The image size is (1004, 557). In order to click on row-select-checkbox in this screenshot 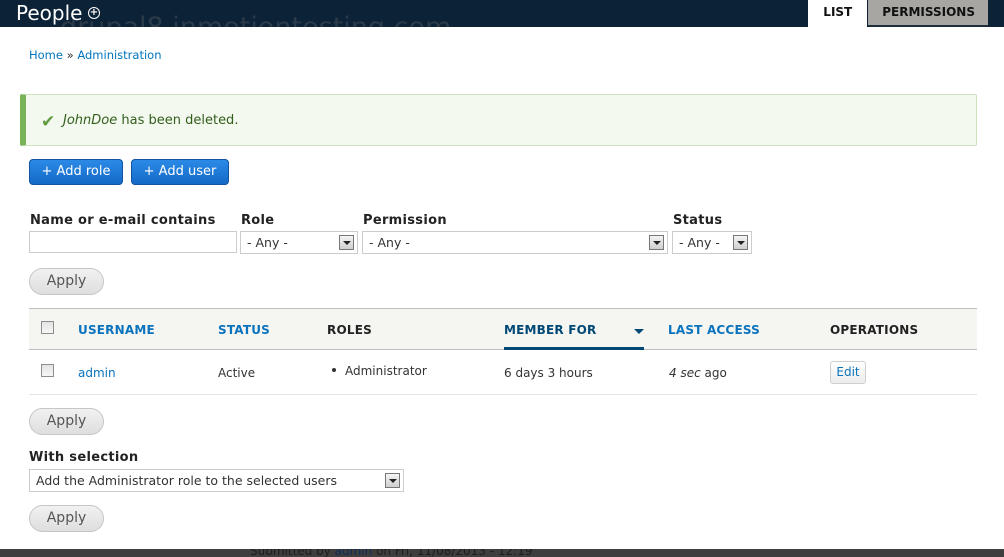, I will do `click(47, 370)`.